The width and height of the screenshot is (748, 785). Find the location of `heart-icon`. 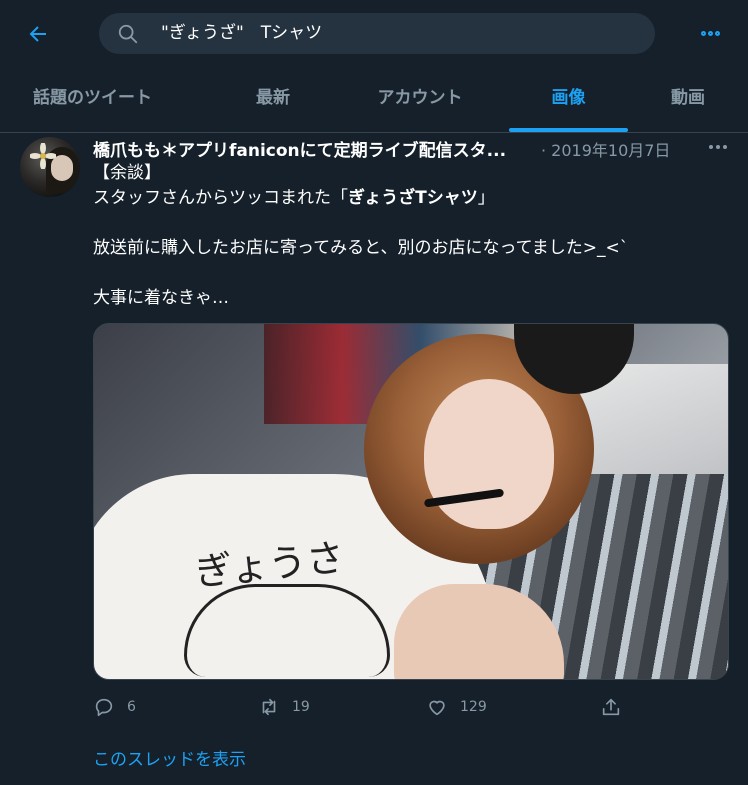

heart-icon is located at coordinates (437, 708).